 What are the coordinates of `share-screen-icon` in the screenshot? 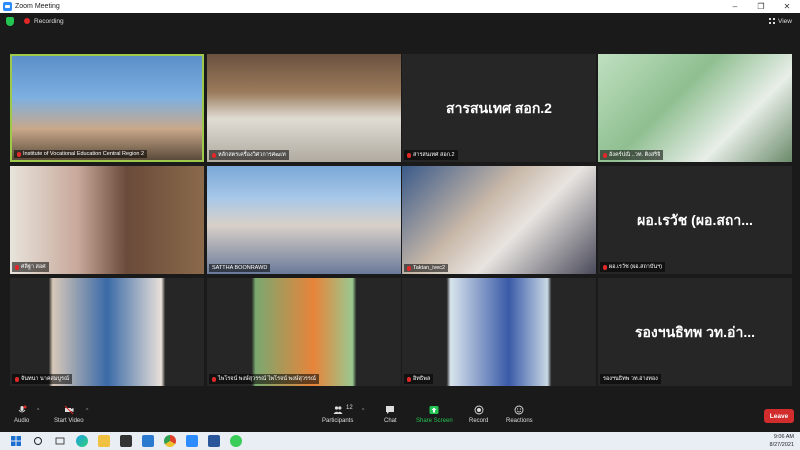 It's located at (434, 410).